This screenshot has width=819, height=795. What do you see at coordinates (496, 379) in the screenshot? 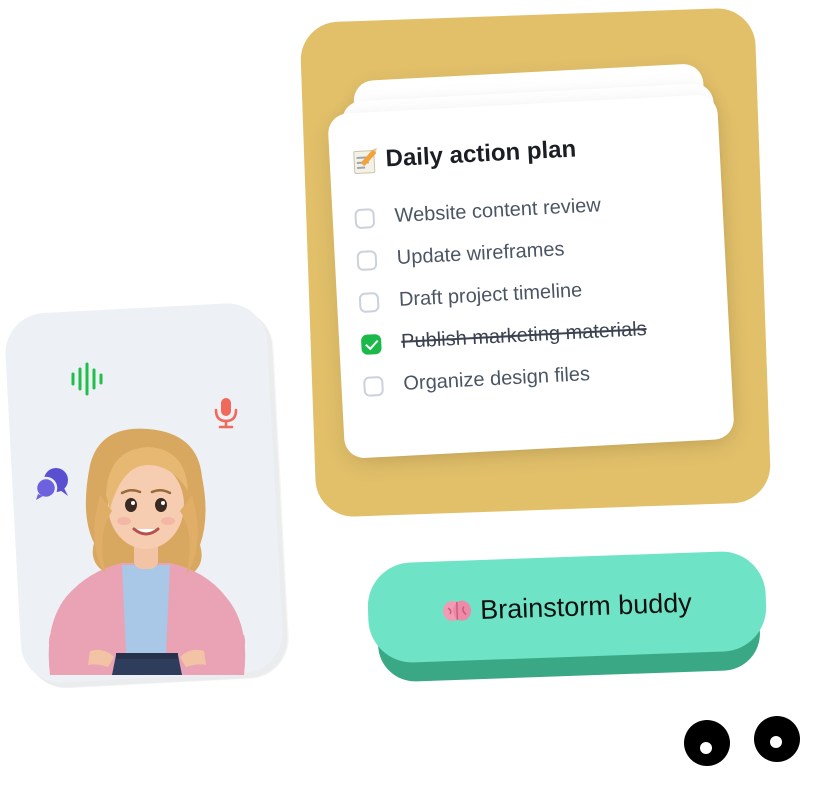
I see `task-label: Organize design files` at bounding box center [496, 379].